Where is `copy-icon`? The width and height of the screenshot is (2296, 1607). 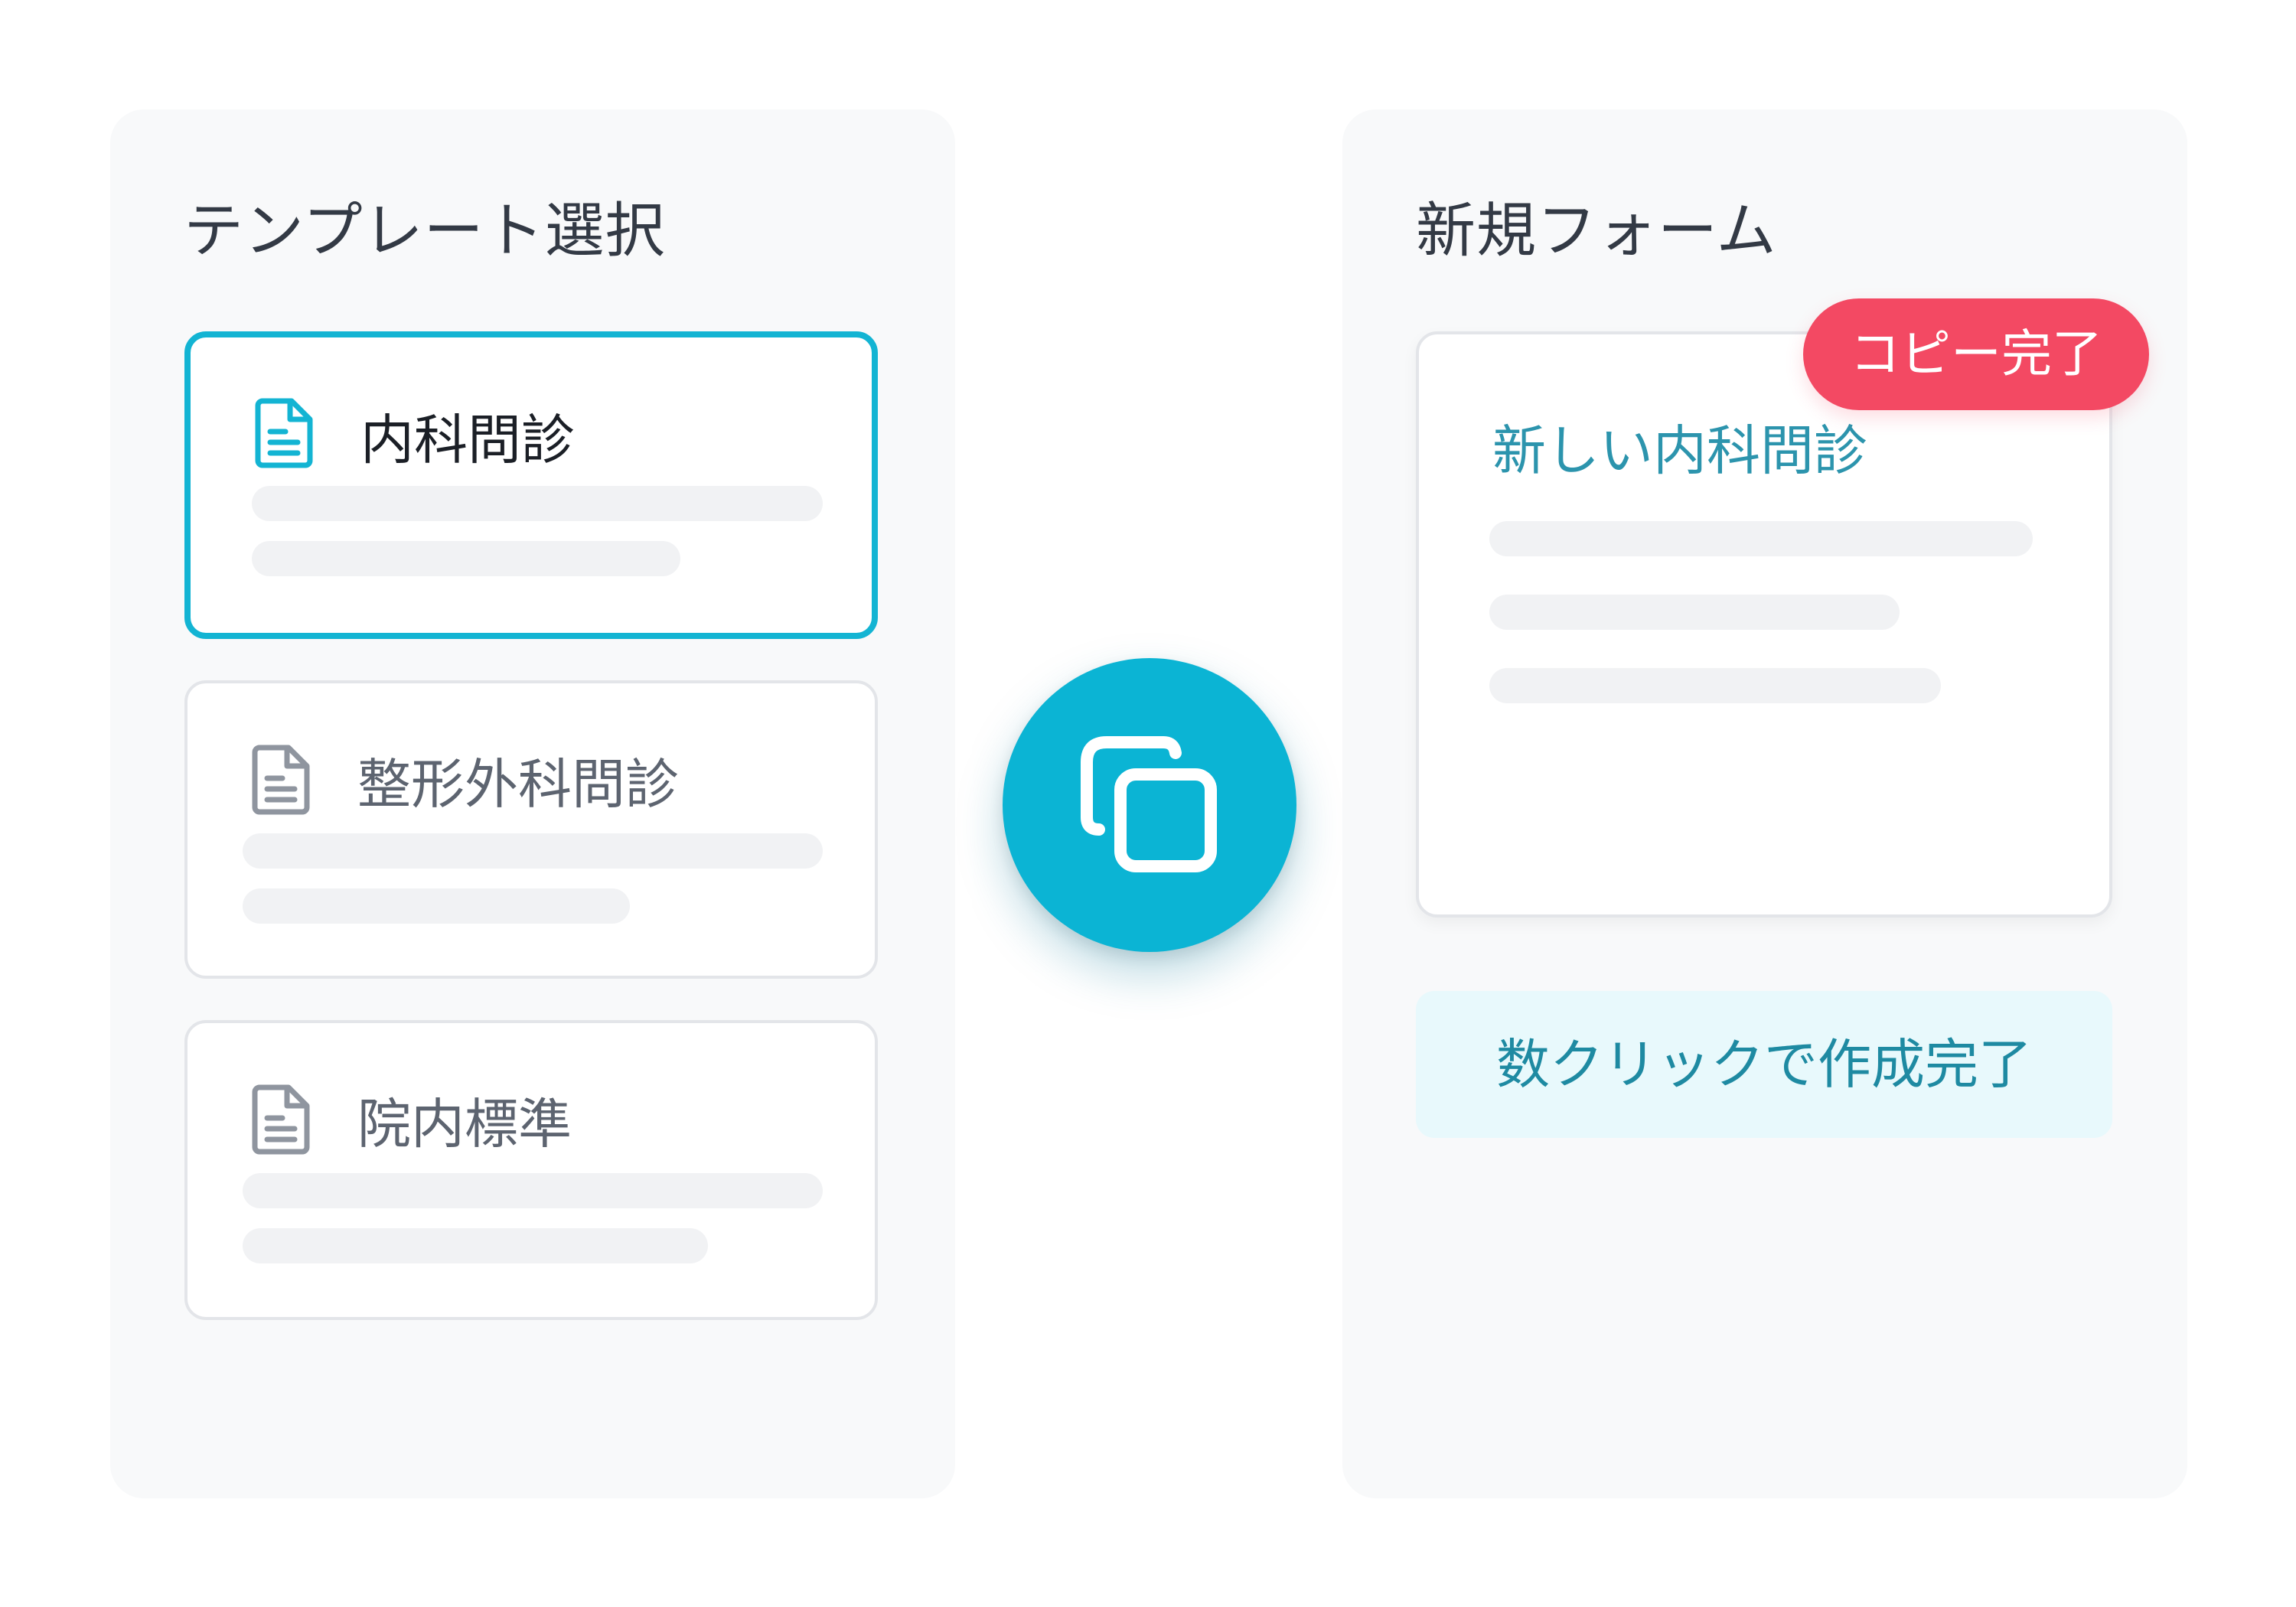
copy-icon is located at coordinates (1149, 804).